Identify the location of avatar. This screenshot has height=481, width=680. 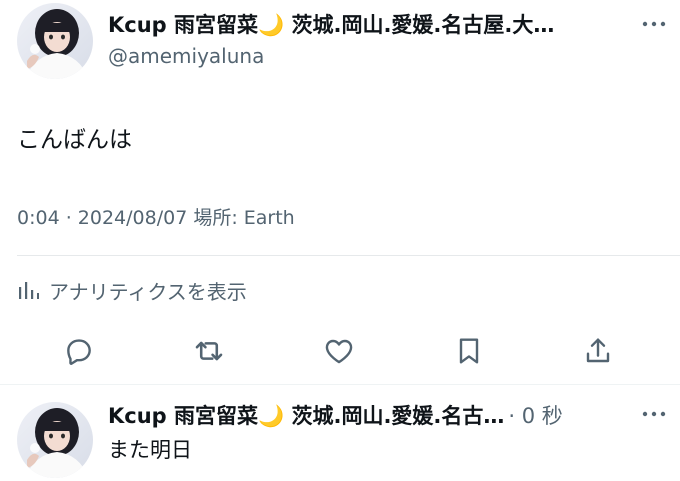
(55, 41).